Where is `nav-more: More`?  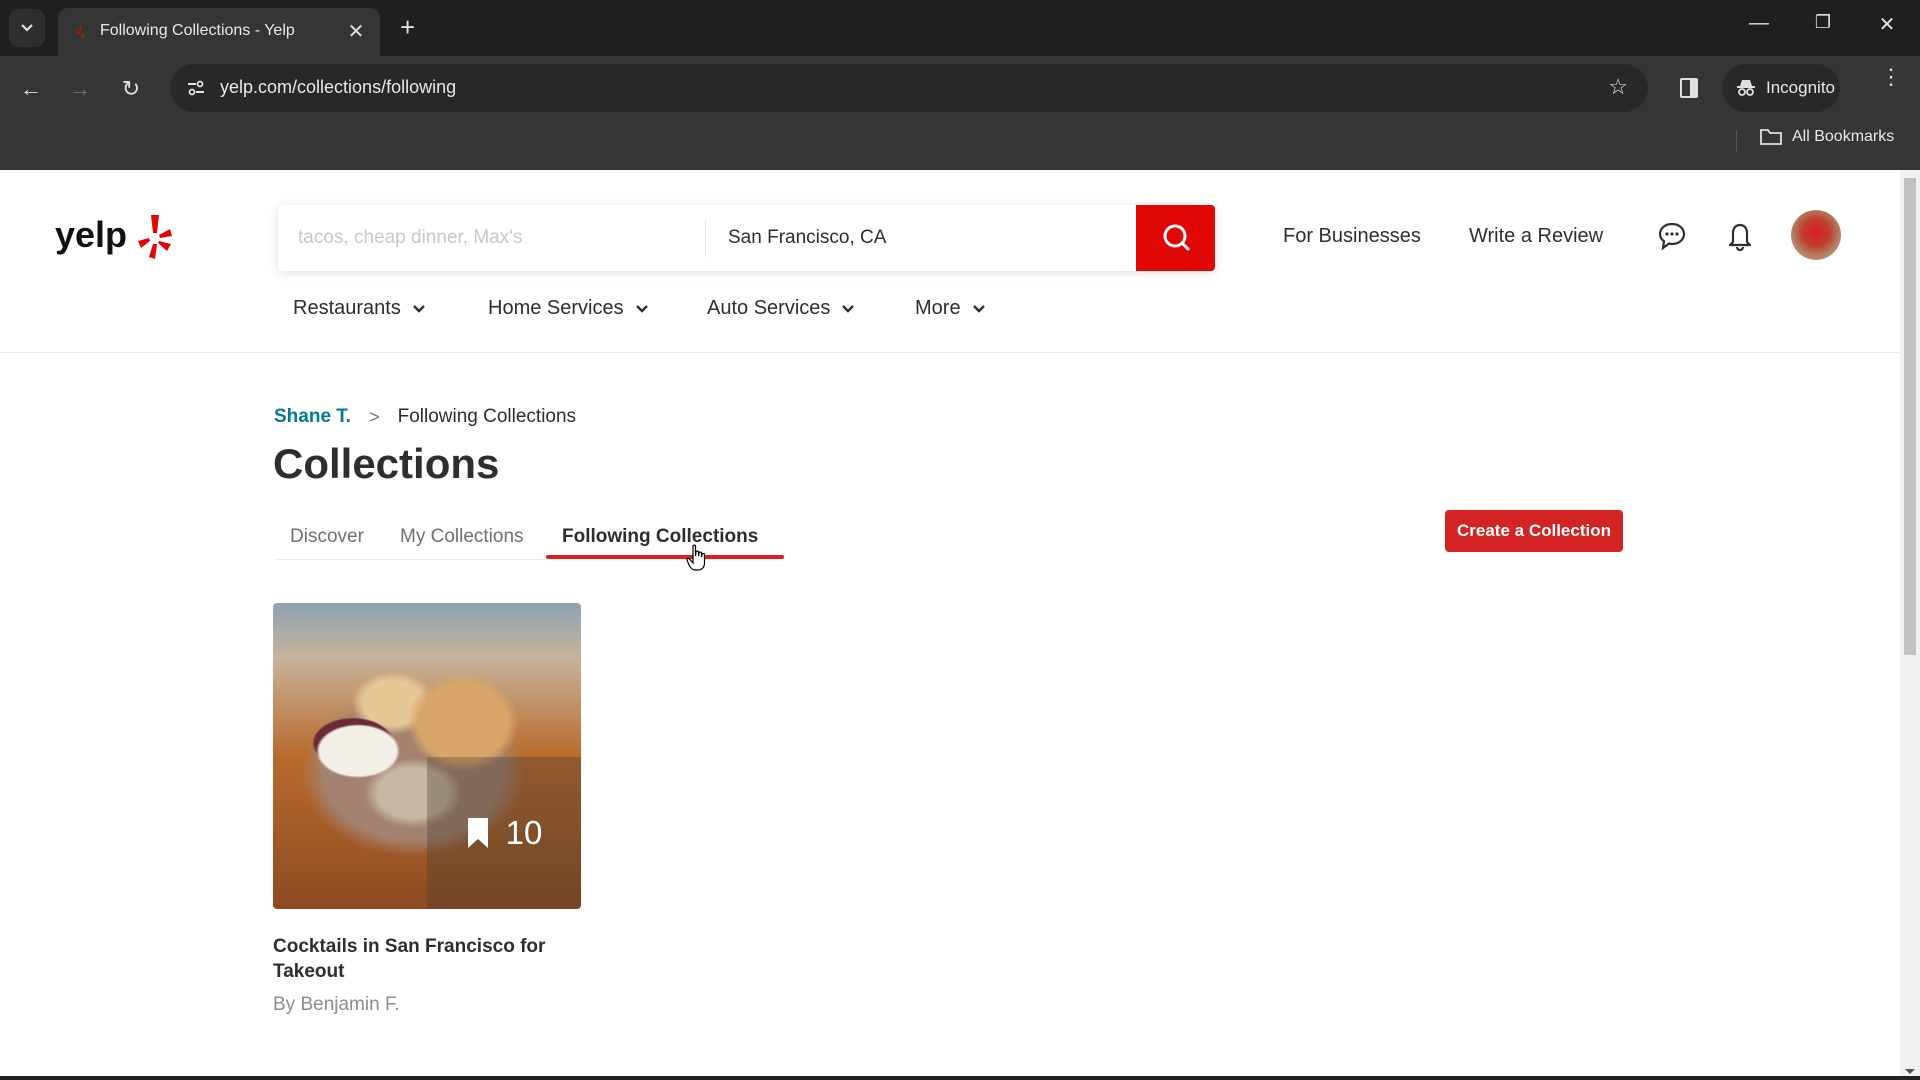
nav-more: More is located at coordinates (951, 308).